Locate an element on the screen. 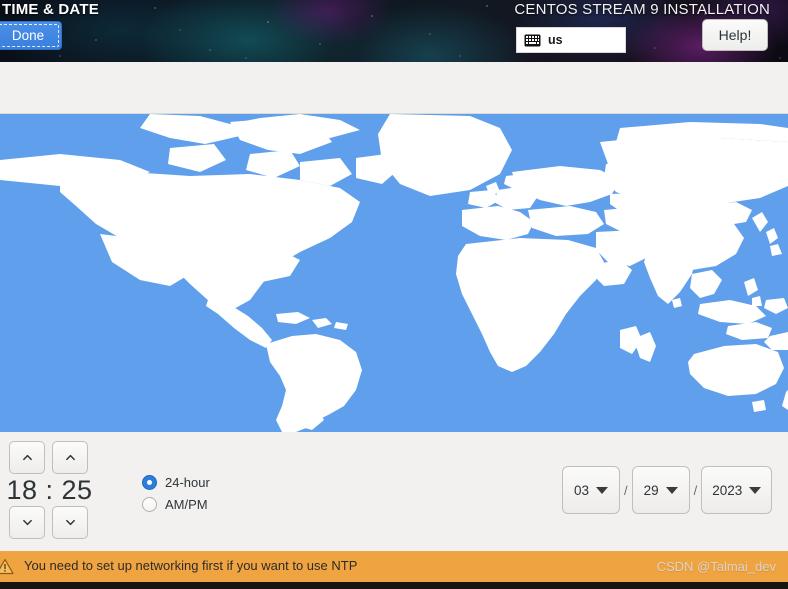  radio-am-pm: AM/PM is located at coordinates (176, 504).